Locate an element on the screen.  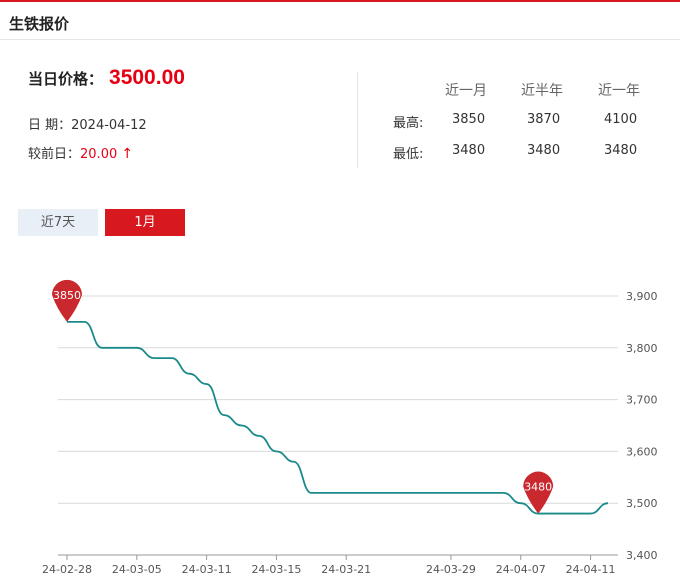
current-price-row: 当日价格： 3500.00 is located at coordinates (106, 78).